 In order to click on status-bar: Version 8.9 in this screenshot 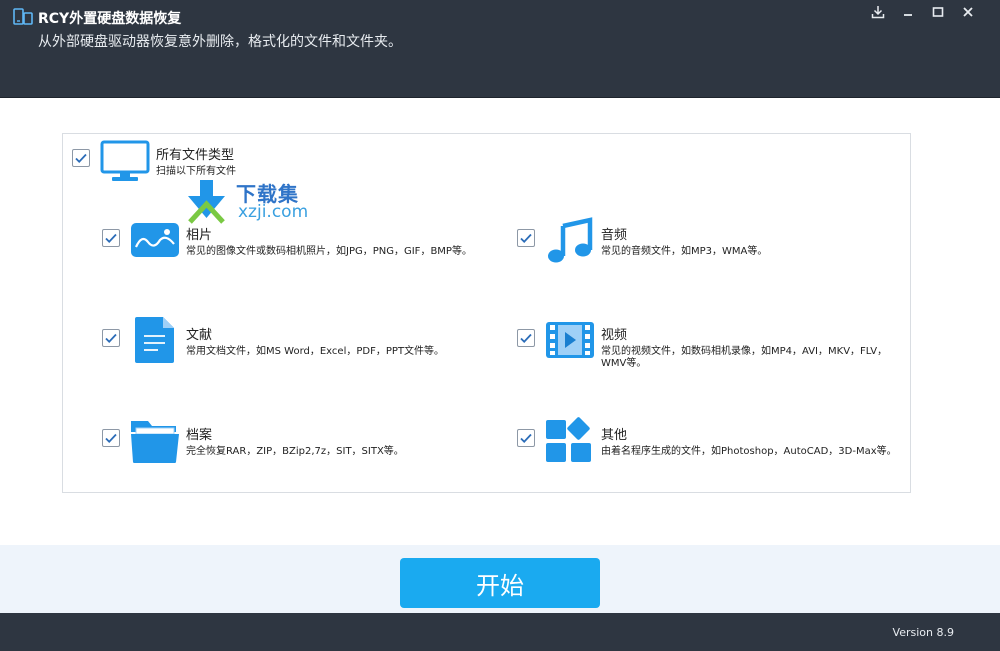, I will do `click(500, 632)`.